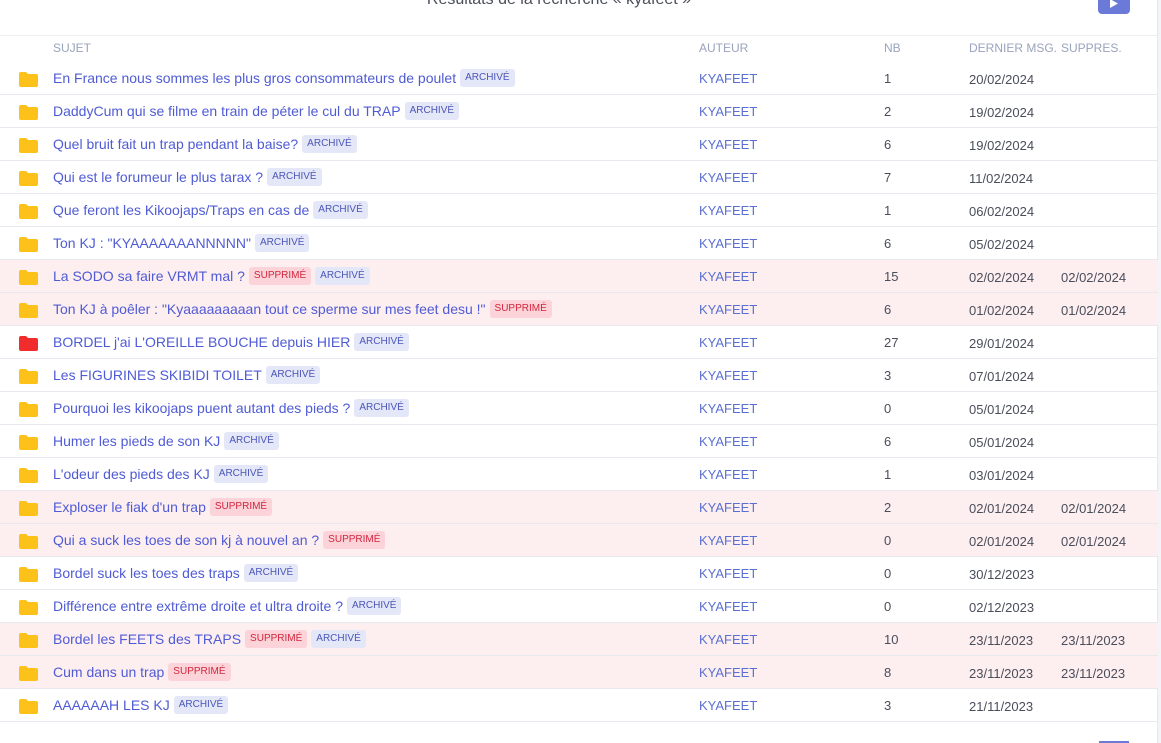 This screenshot has height=743, width=1161. Describe the element at coordinates (149, 276) in the screenshot. I see `topic-link: La SODO sa faire VRMT mal ?` at that location.